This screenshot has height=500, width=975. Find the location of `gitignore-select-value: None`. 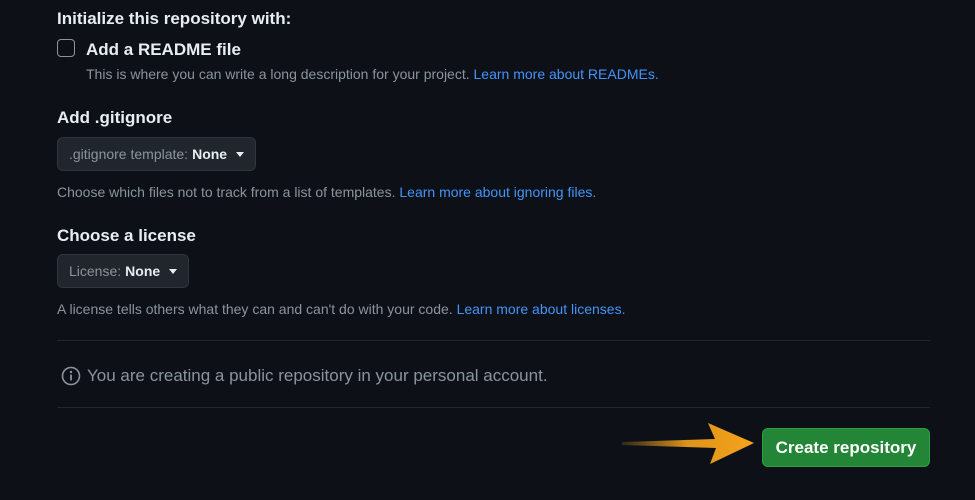

gitignore-select-value: None is located at coordinates (210, 154).